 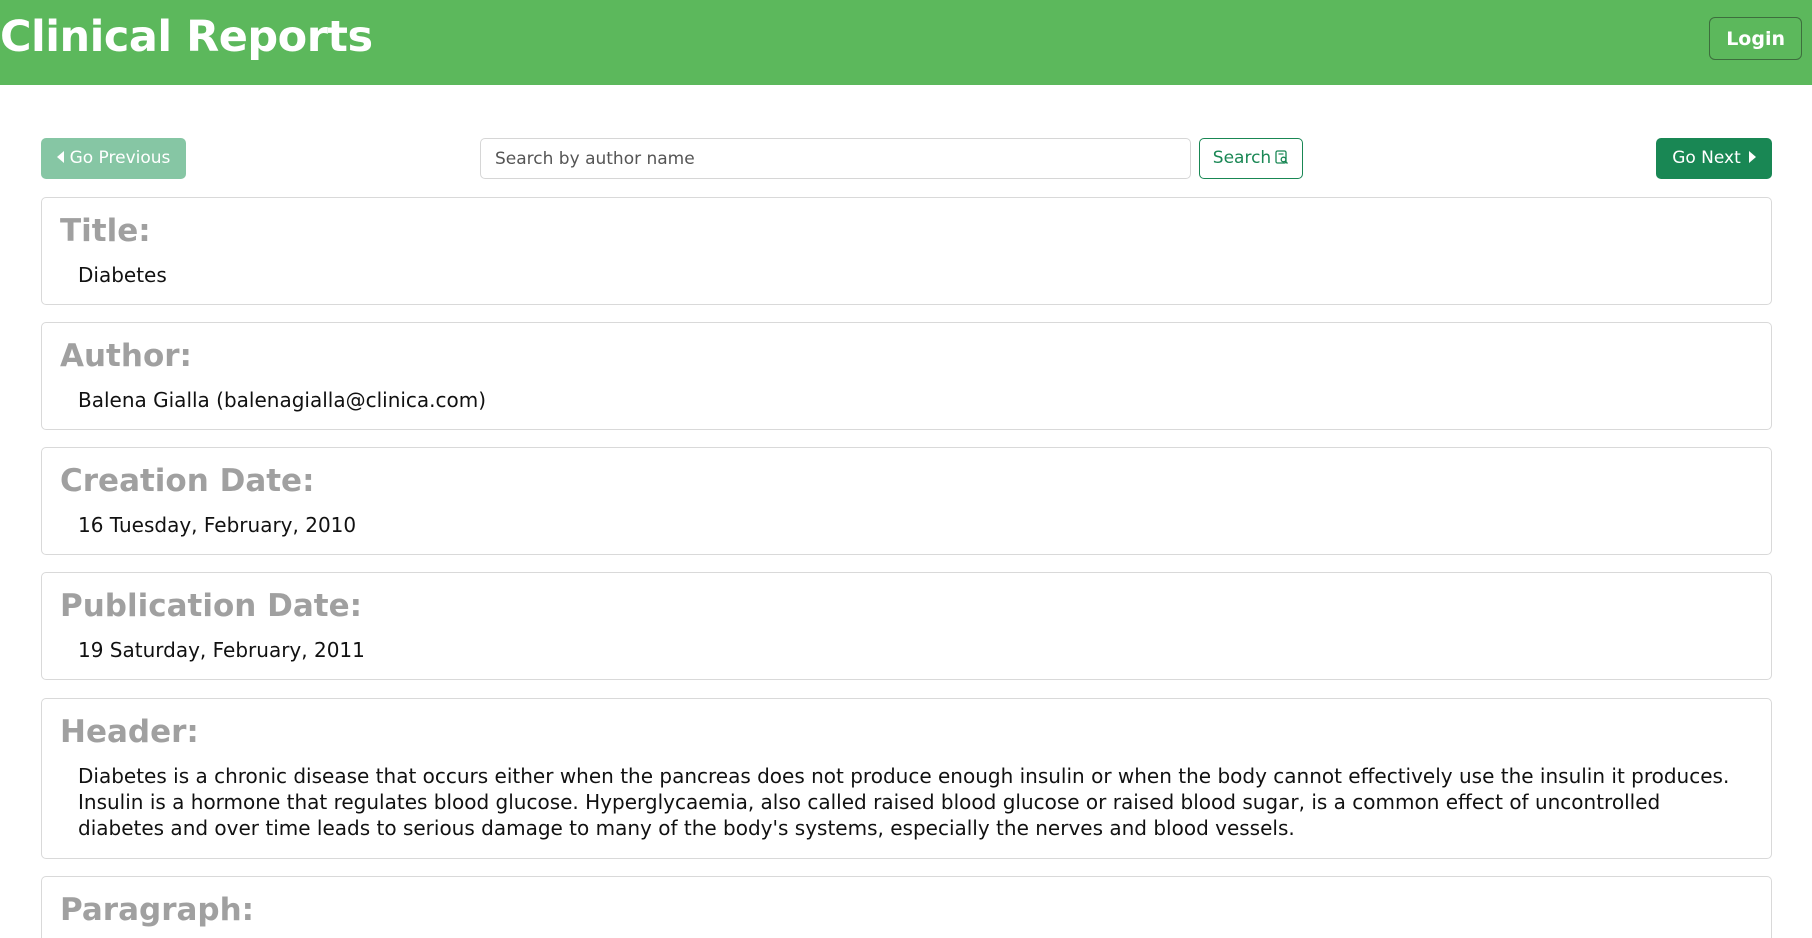 I want to click on author-value: Balena Gialla (balenagialla@clinica.com), so click(x=282, y=400).